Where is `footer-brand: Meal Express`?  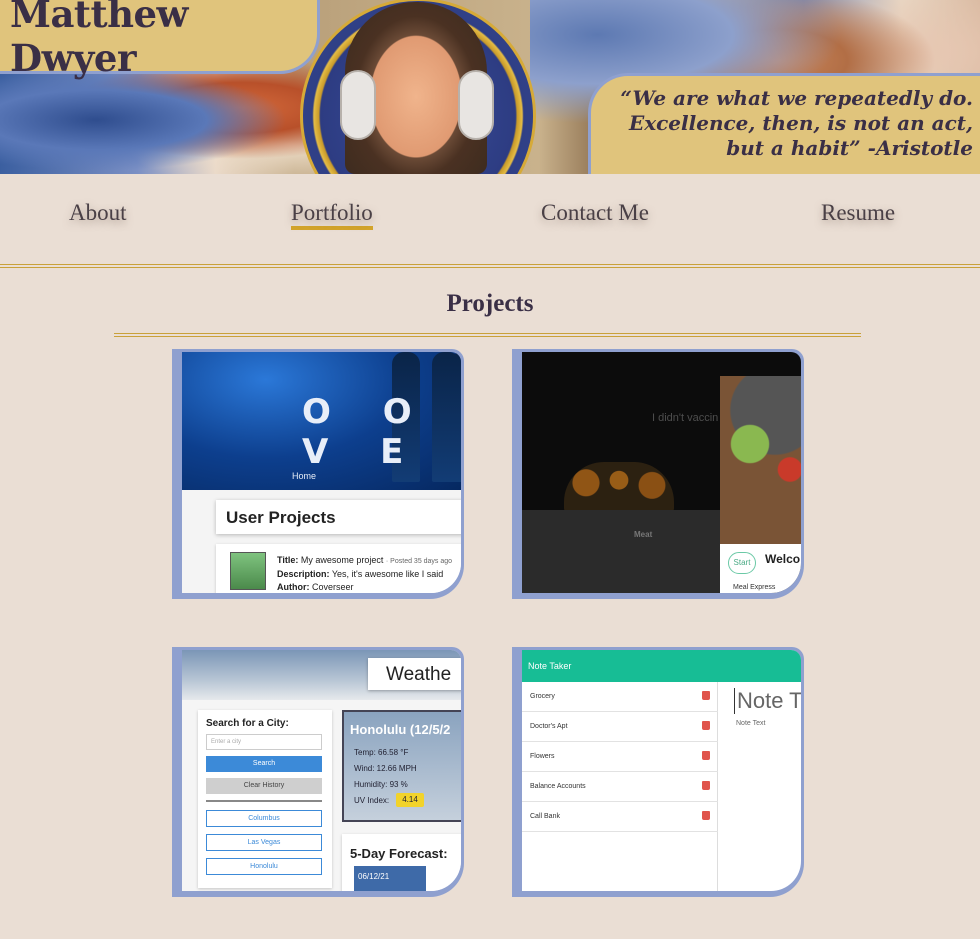
footer-brand: Meal Express is located at coordinates (754, 587).